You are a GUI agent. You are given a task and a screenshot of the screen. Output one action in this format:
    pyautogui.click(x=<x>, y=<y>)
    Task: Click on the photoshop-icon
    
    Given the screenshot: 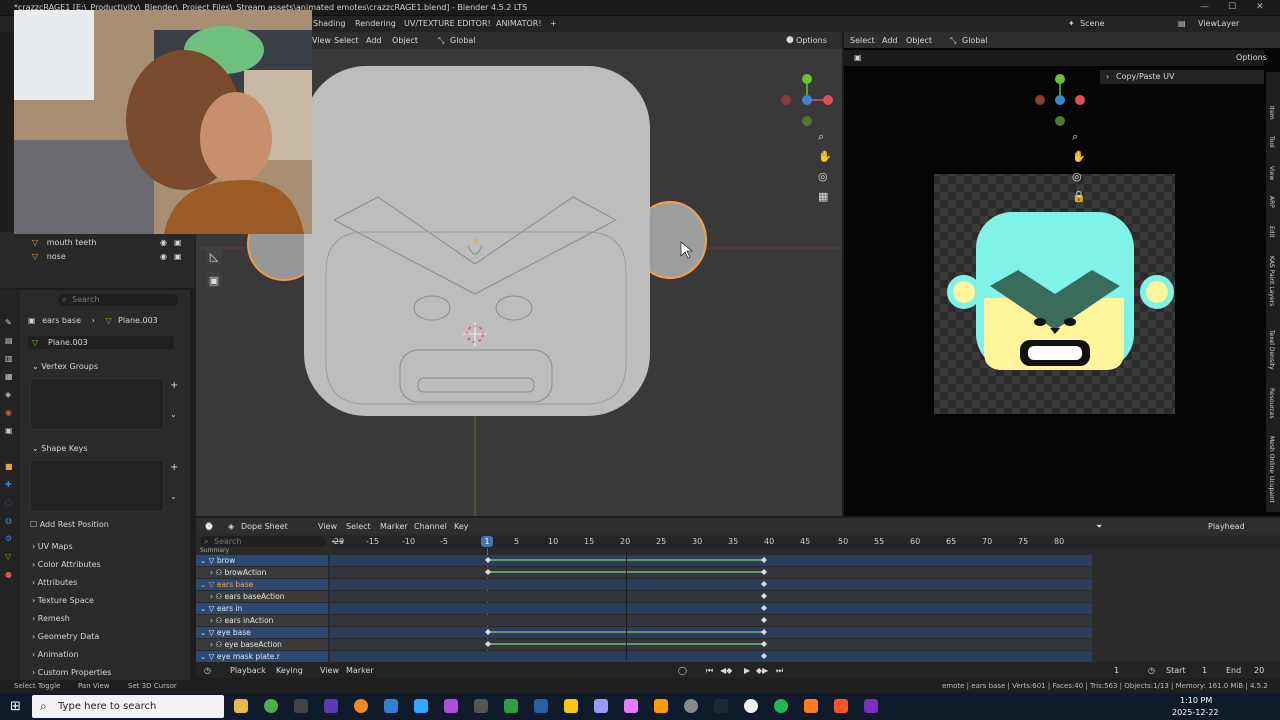 What is the action you would take?
    pyautogui.click(x=421, y=706)
    